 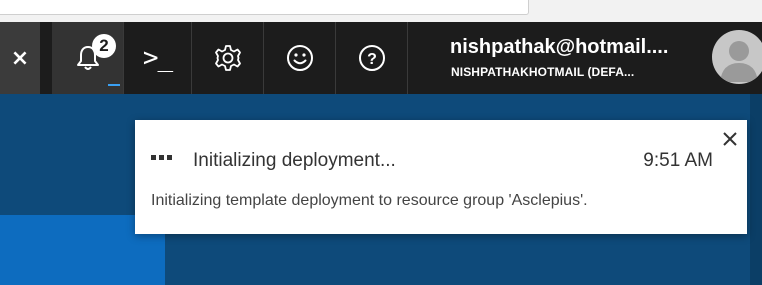 What do you see at coordinates (114, 85) in the screenshot?
I see `active-tab-indicator` at bounding box center [114, 85].